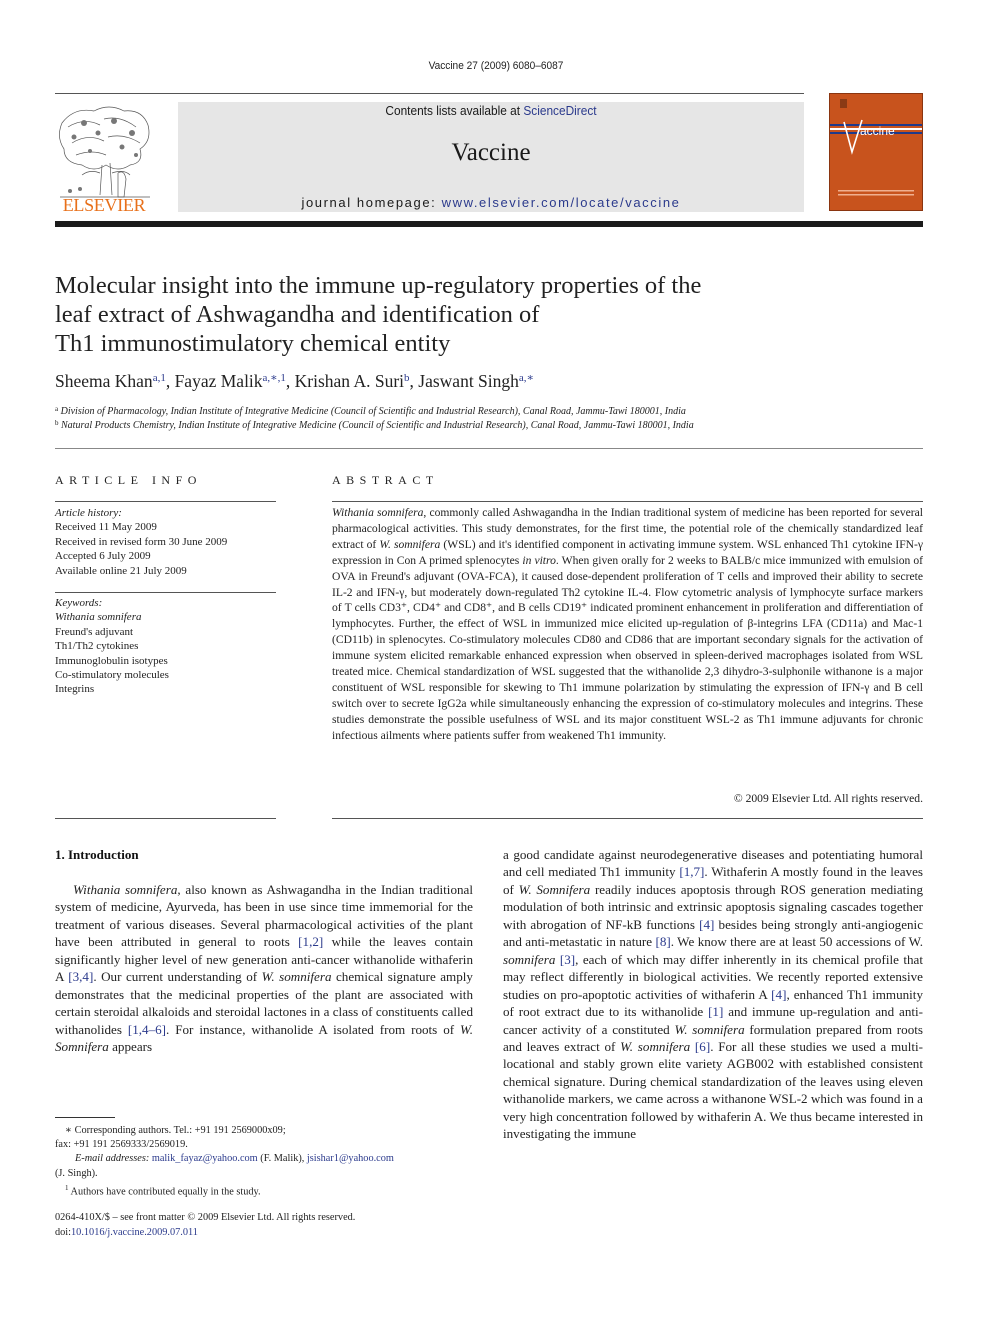 Image resolution: width=992 pixels, height=1323 pixels. What do you see at coordinates (876, 147) in the screenshot?
I see `journal-cover-icon: accine` at bounding box center [876, 147].